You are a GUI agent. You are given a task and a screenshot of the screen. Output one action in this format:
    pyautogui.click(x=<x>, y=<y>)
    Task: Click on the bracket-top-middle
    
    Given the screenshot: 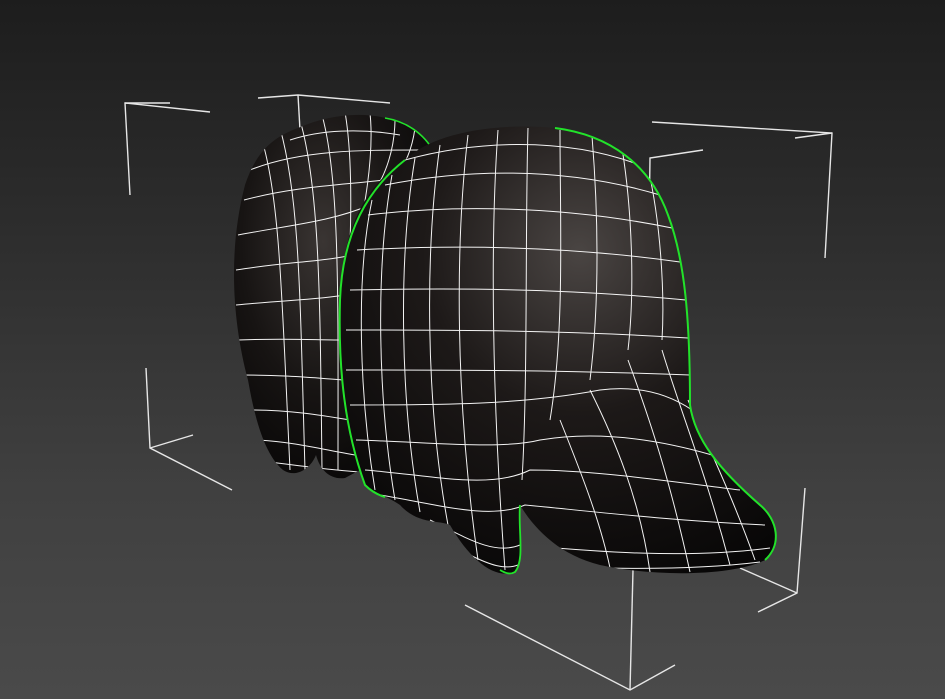 What is the action you would take?
    pyautogui.click(x=324, y=99)
    